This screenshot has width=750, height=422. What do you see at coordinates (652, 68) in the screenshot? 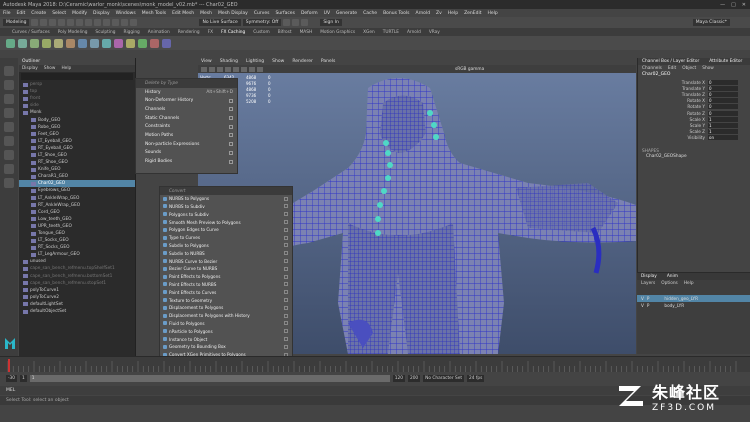
I see `channel-menu-channels: Channels` at bounding box center [652, 68].